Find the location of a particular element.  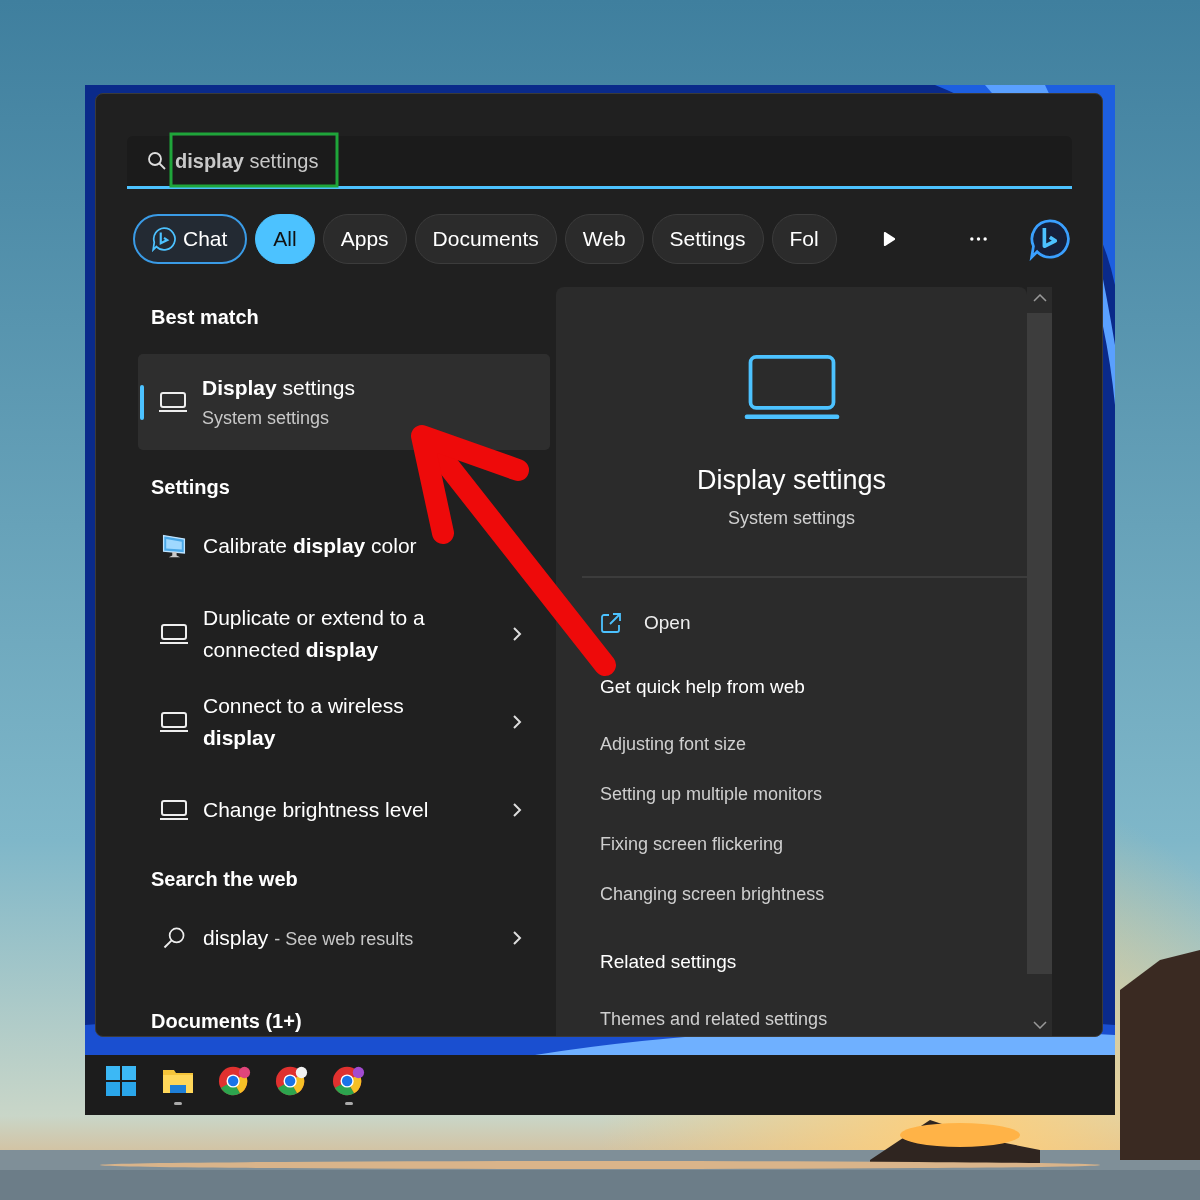

more-icon is located at coordinates (979, 239).